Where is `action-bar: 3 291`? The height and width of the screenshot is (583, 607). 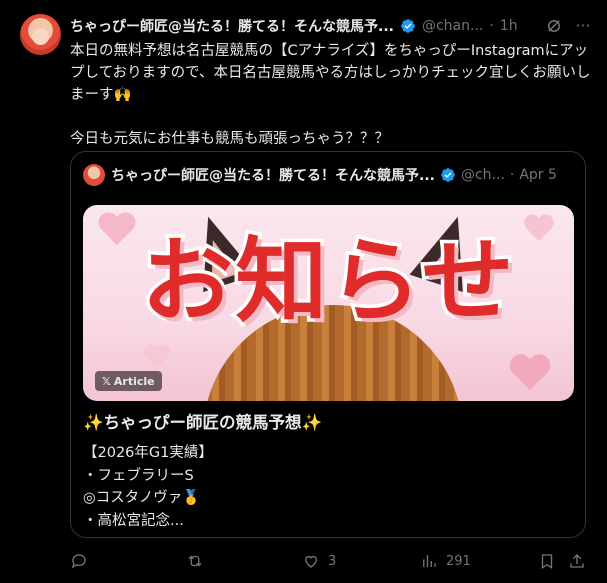
action-bar: 3 291 is located at coordinates (330, 561).